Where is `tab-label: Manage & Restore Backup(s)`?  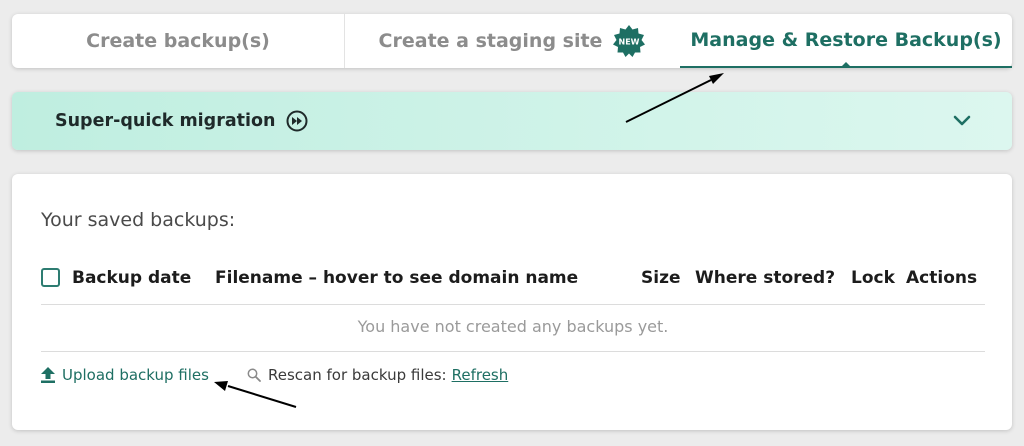
tab-label: Manage & Restore Backup(s) is located at coordinates (846, 40).